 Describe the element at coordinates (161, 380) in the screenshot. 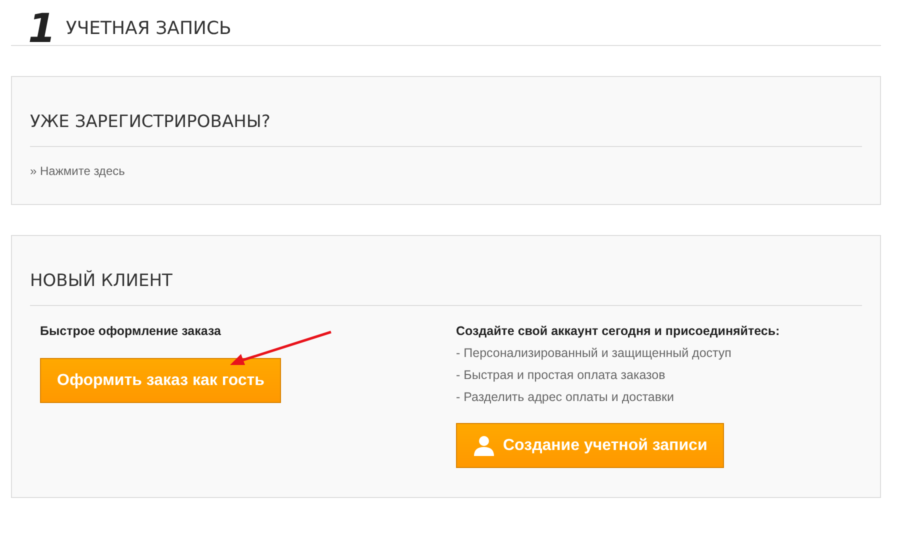

I see `guest-checkout-button: Оформить заказ как гость` at that location.